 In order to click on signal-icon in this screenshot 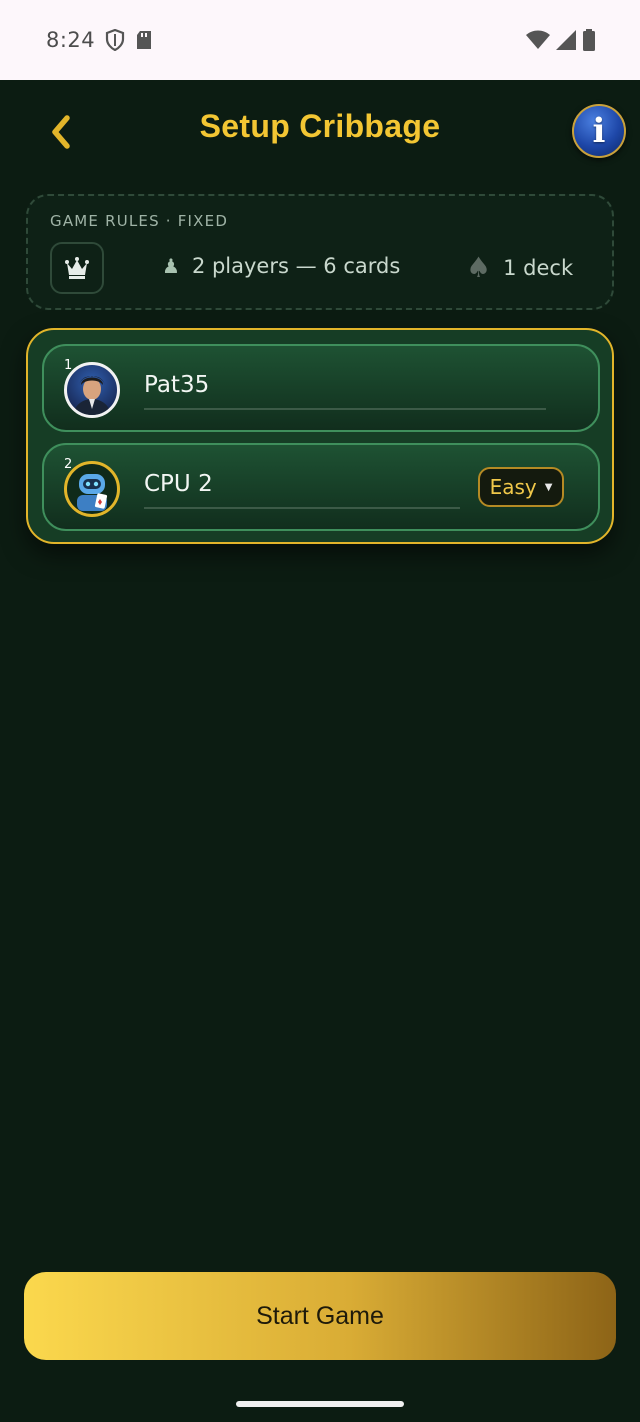, I will do `click(566, 40)`.